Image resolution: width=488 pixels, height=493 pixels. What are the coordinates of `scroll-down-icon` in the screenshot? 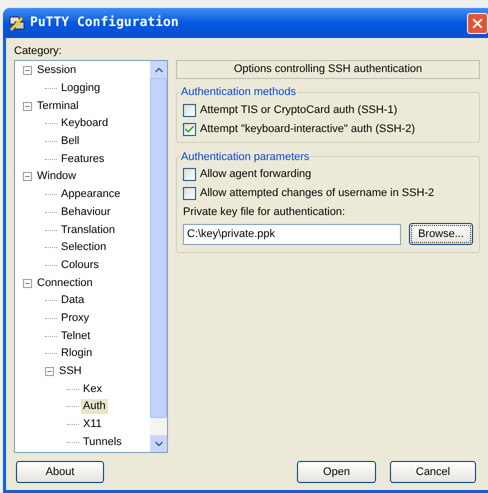 It's located at (158, 443).